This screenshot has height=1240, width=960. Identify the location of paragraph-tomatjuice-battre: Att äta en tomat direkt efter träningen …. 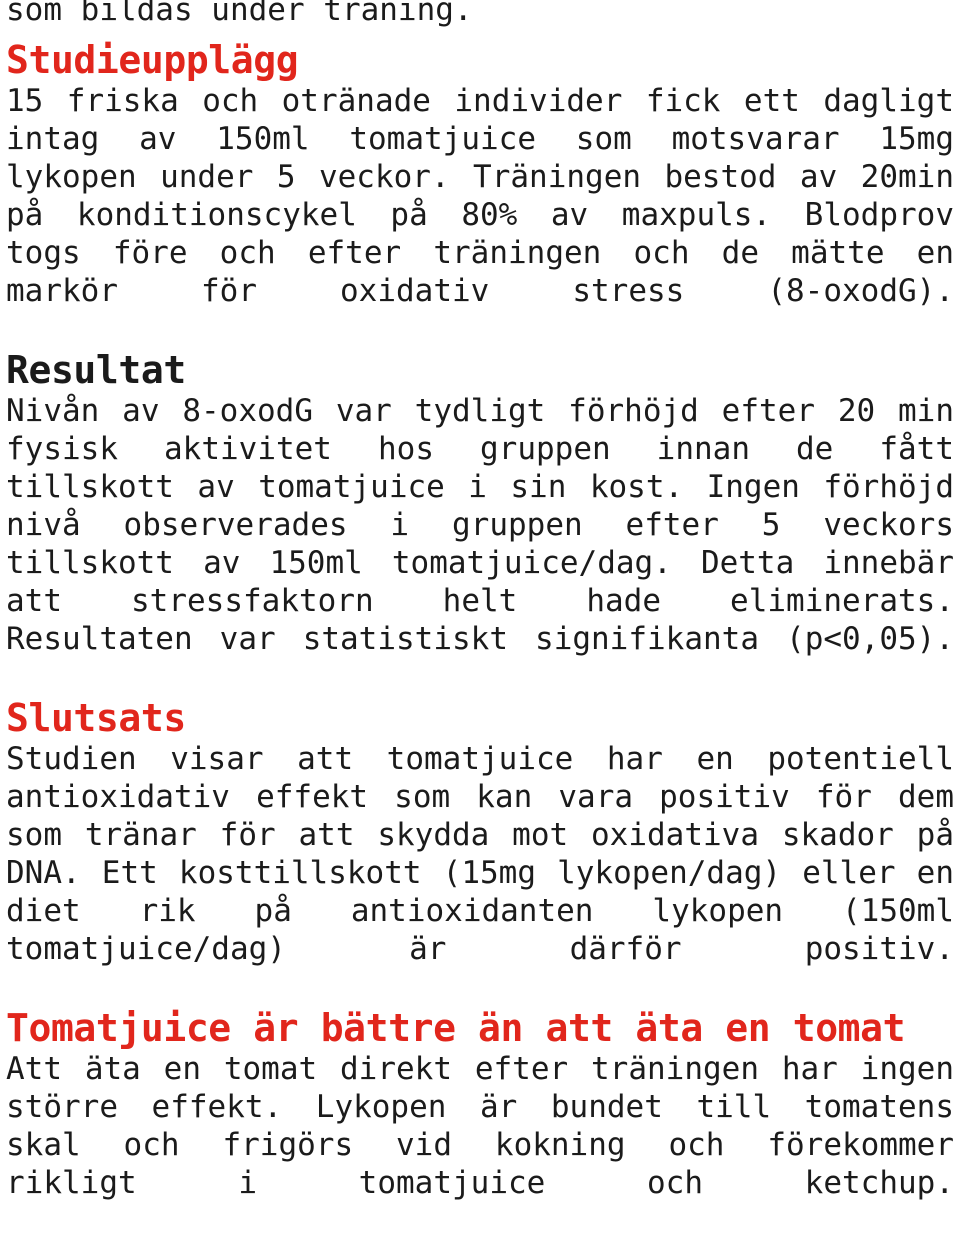
(480, 1126).